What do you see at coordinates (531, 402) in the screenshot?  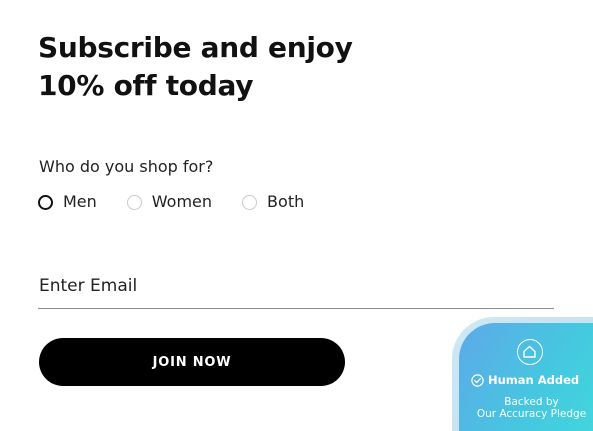 I see `badge-subtitle-line-1: Backed by` at bounding box center [531, 402].